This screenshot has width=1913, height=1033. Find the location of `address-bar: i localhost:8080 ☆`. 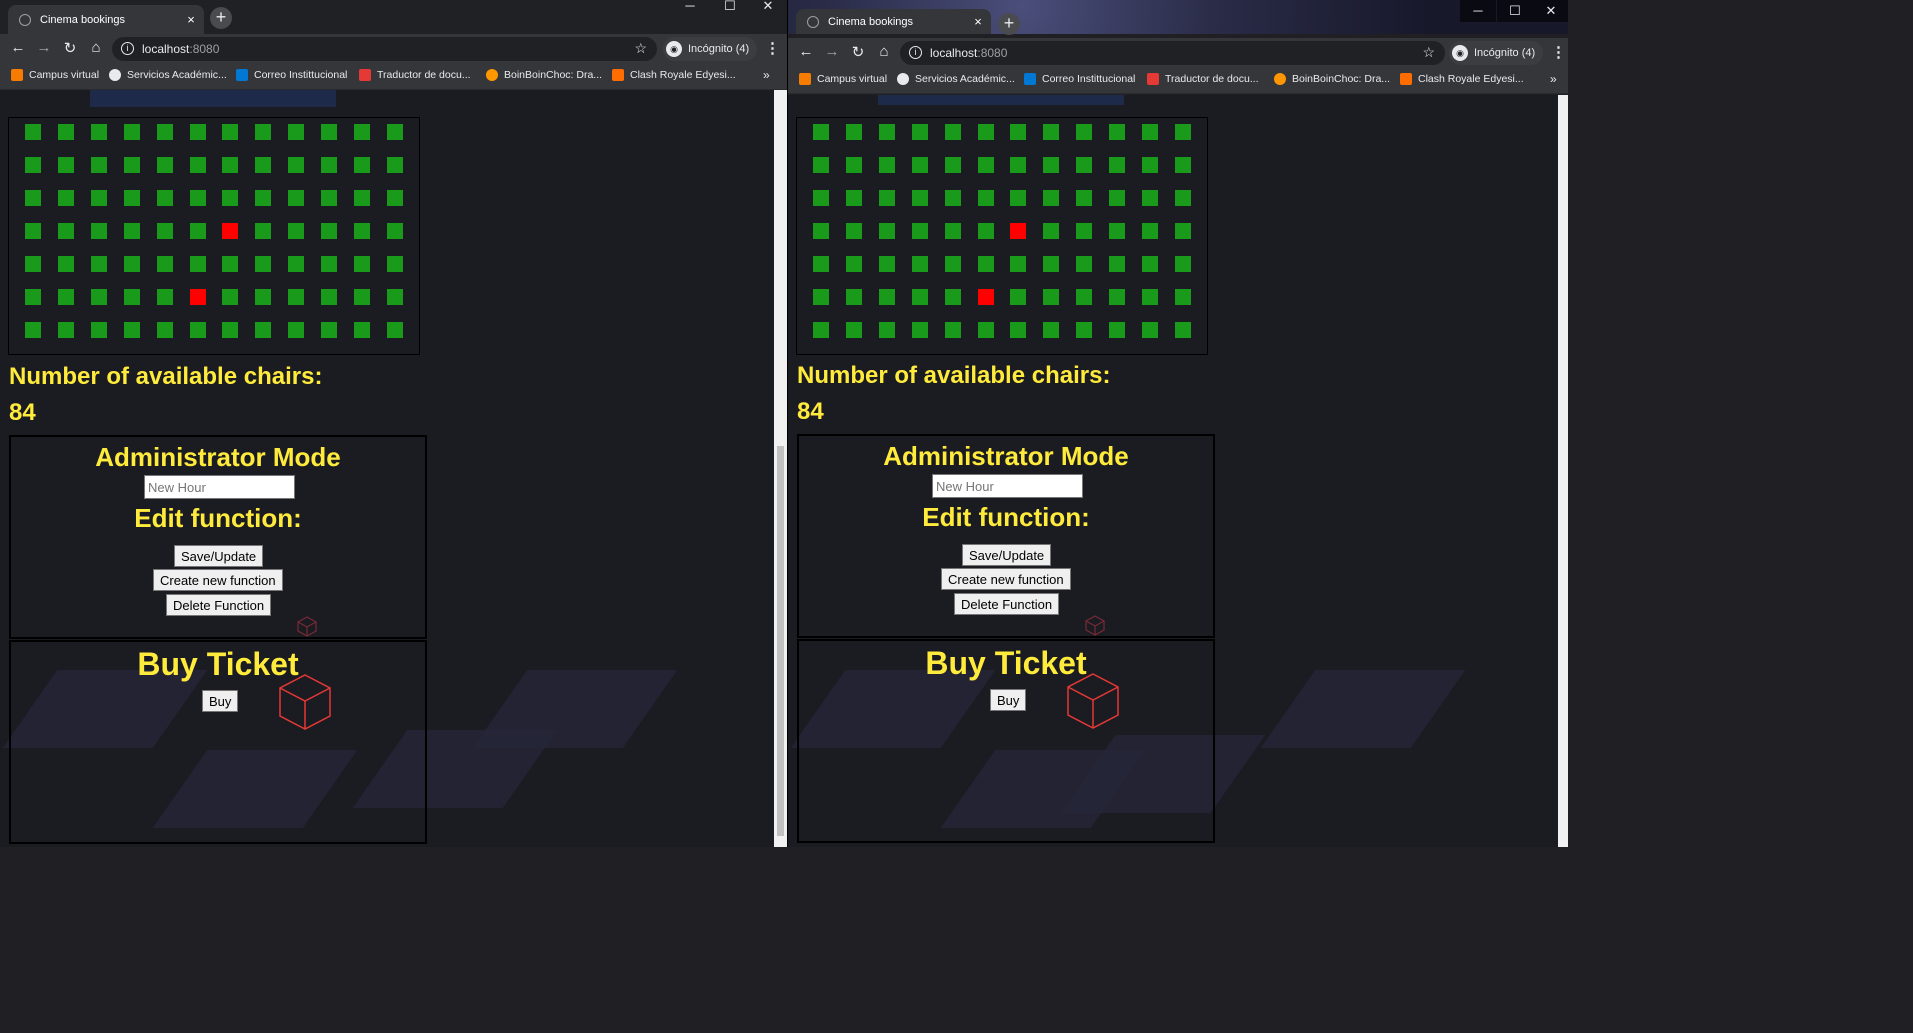

address-bar: i localhost:8080 ☆ is located at coordinates (384, 49).